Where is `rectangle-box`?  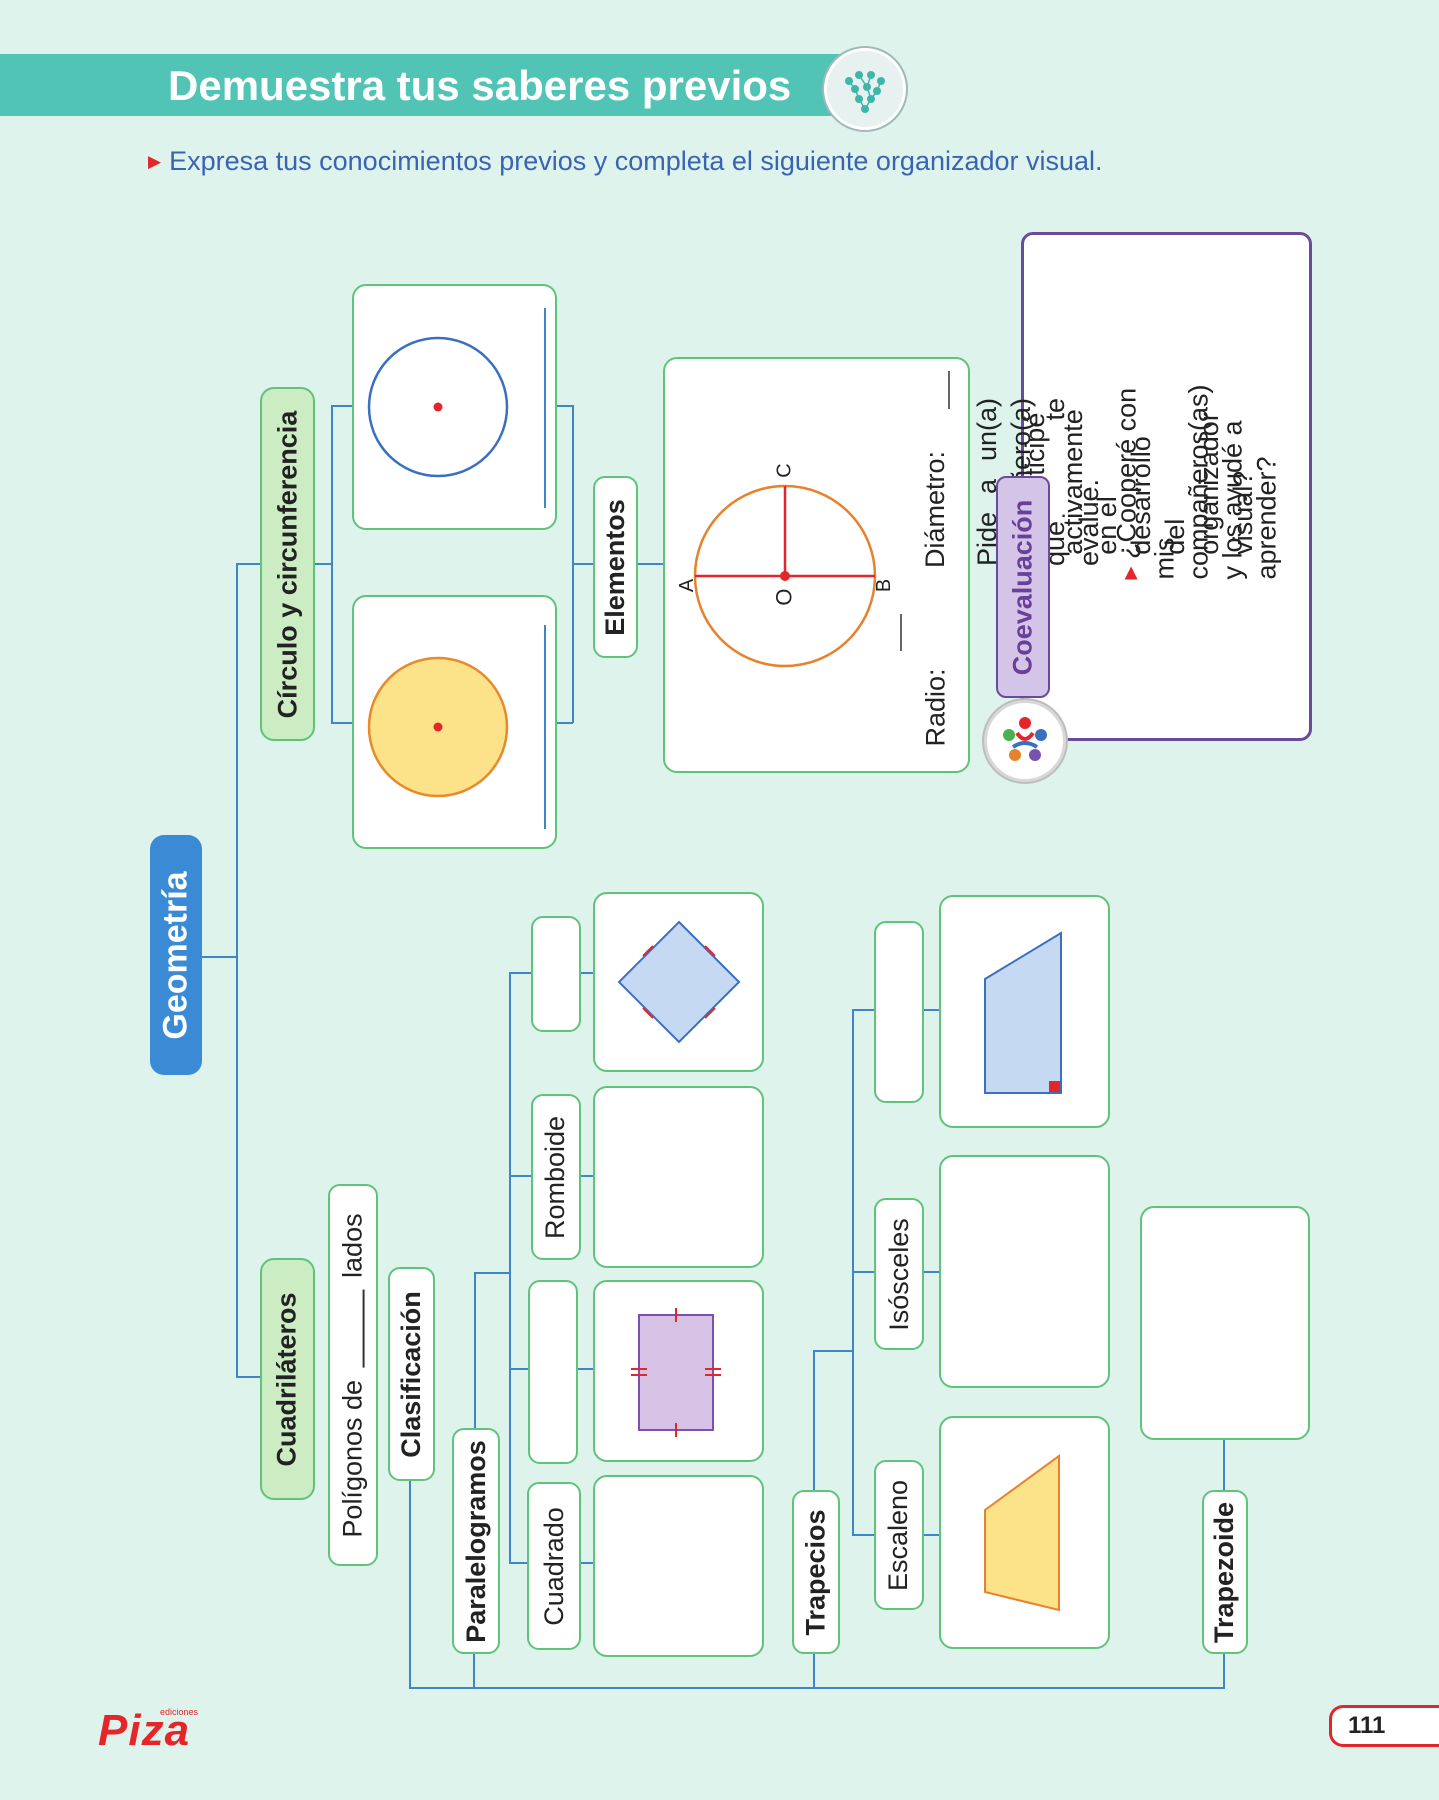
rectangle-box is located at coordinates (678, 1371).